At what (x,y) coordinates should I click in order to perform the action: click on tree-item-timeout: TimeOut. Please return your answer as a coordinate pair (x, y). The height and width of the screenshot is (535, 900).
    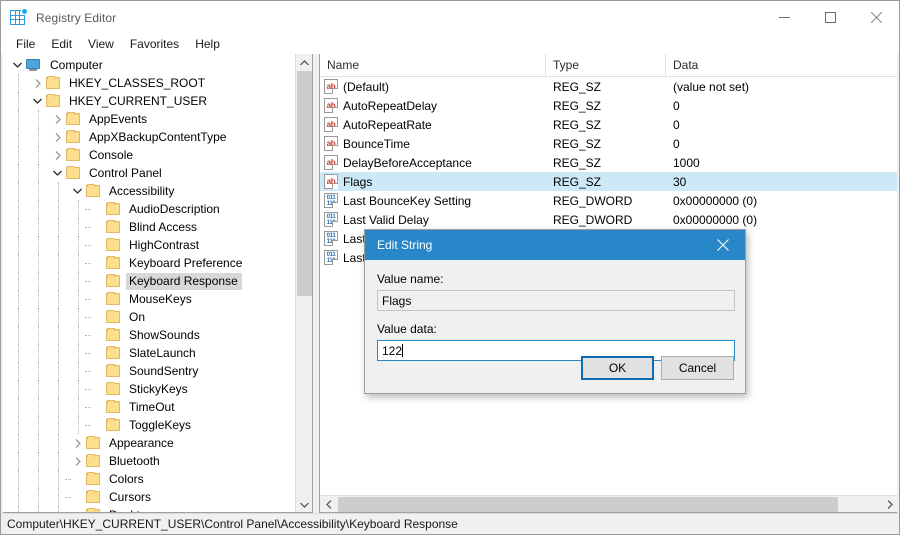
    Looking at the image, I should click on (147, 407).